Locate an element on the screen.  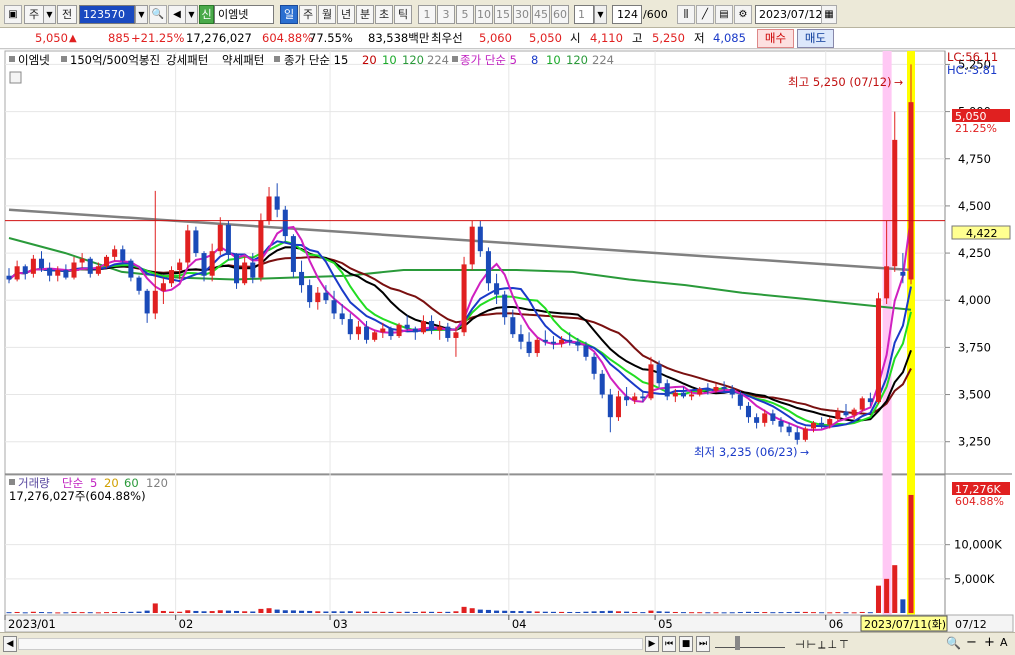
volume-tick-label: 10,000K is located at coordinates (978, 545).